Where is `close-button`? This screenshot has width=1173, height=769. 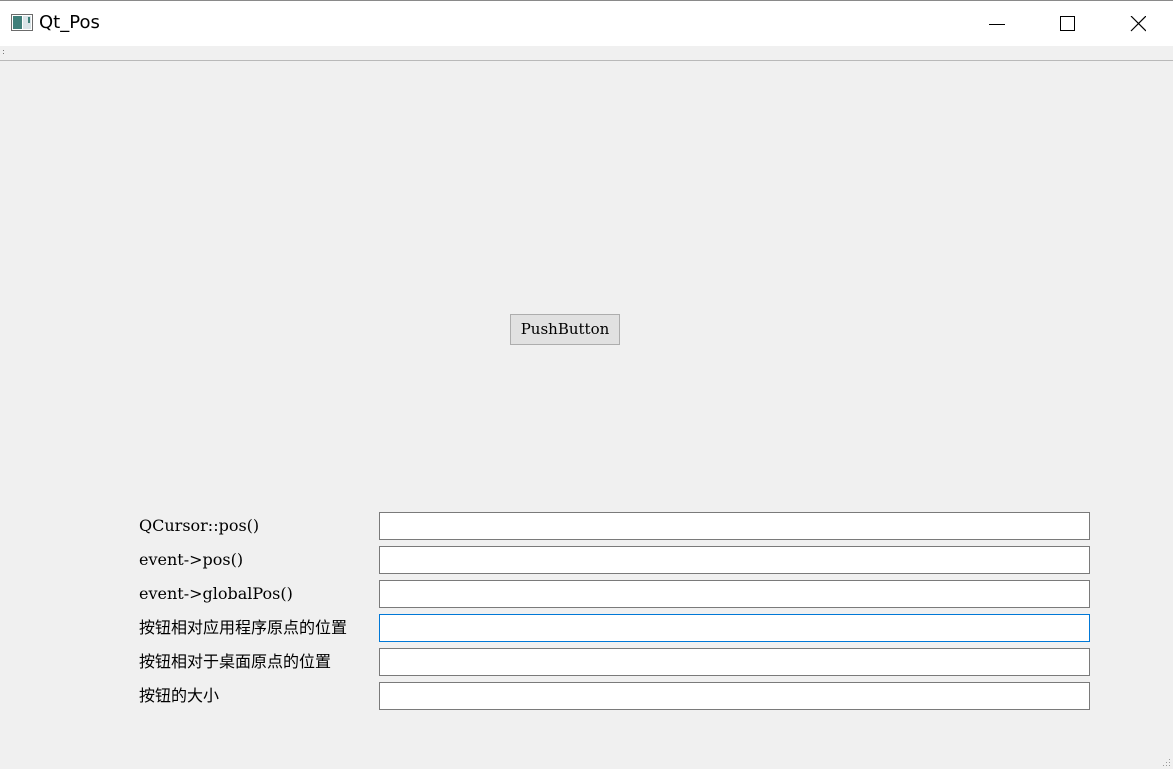 close-button is located at coordinates (1138, 23).